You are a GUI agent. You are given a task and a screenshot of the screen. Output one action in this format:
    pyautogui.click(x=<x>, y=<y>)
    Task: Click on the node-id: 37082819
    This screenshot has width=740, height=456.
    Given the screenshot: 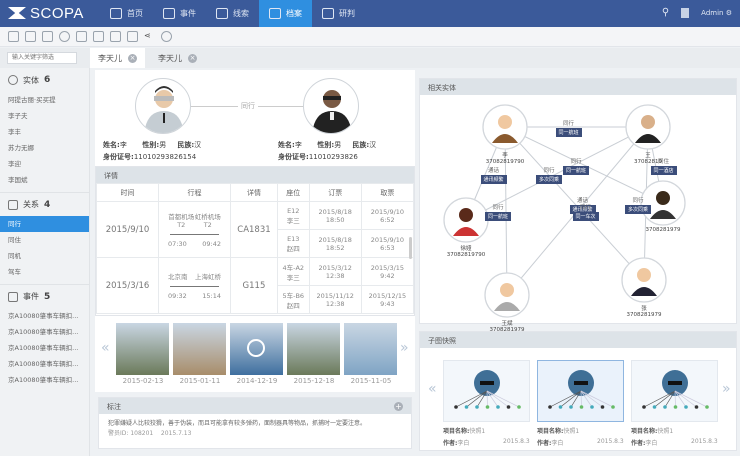 What is the action you would take?
    pyautogui.click(x=648, y=162)
    